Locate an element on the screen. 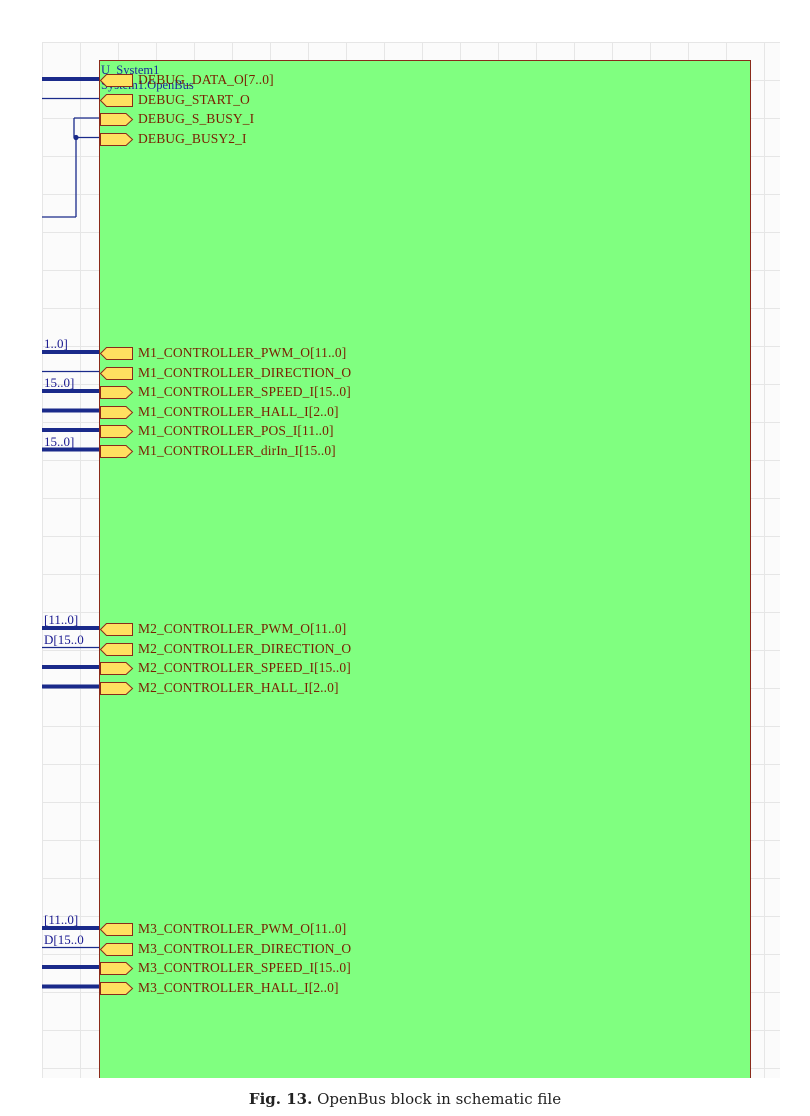  sheet-entry-name: M1_CONTROLLER_HALL_I[2..0] is located at coordinates (238, 411).